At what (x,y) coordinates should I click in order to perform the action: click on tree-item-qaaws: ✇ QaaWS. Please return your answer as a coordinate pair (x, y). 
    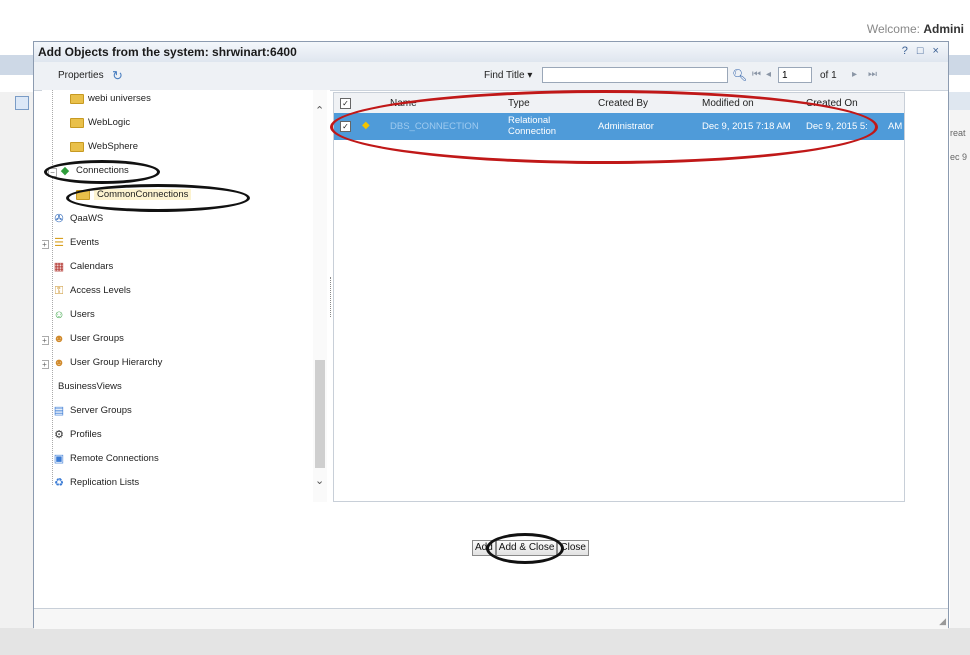
    Looking at the image, I should click on (77, 219).